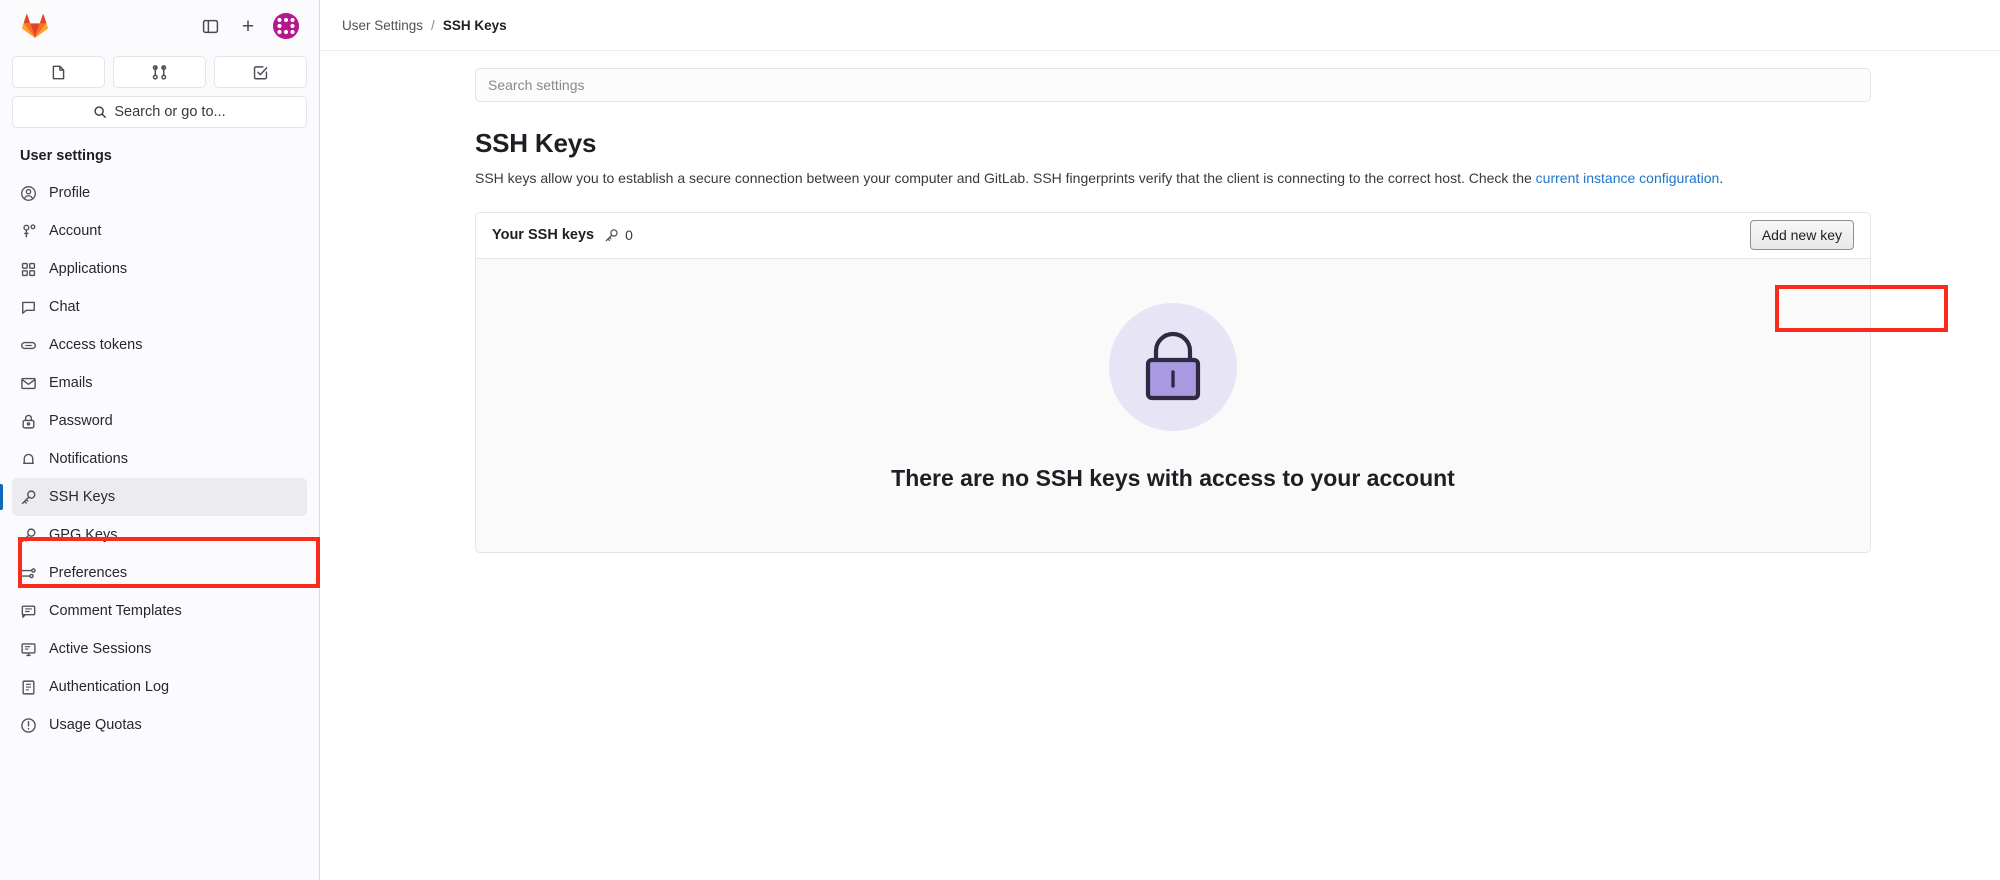  Describe the element at coordinates (28, 231) in the screenshot. I see `account-icon` at that location.